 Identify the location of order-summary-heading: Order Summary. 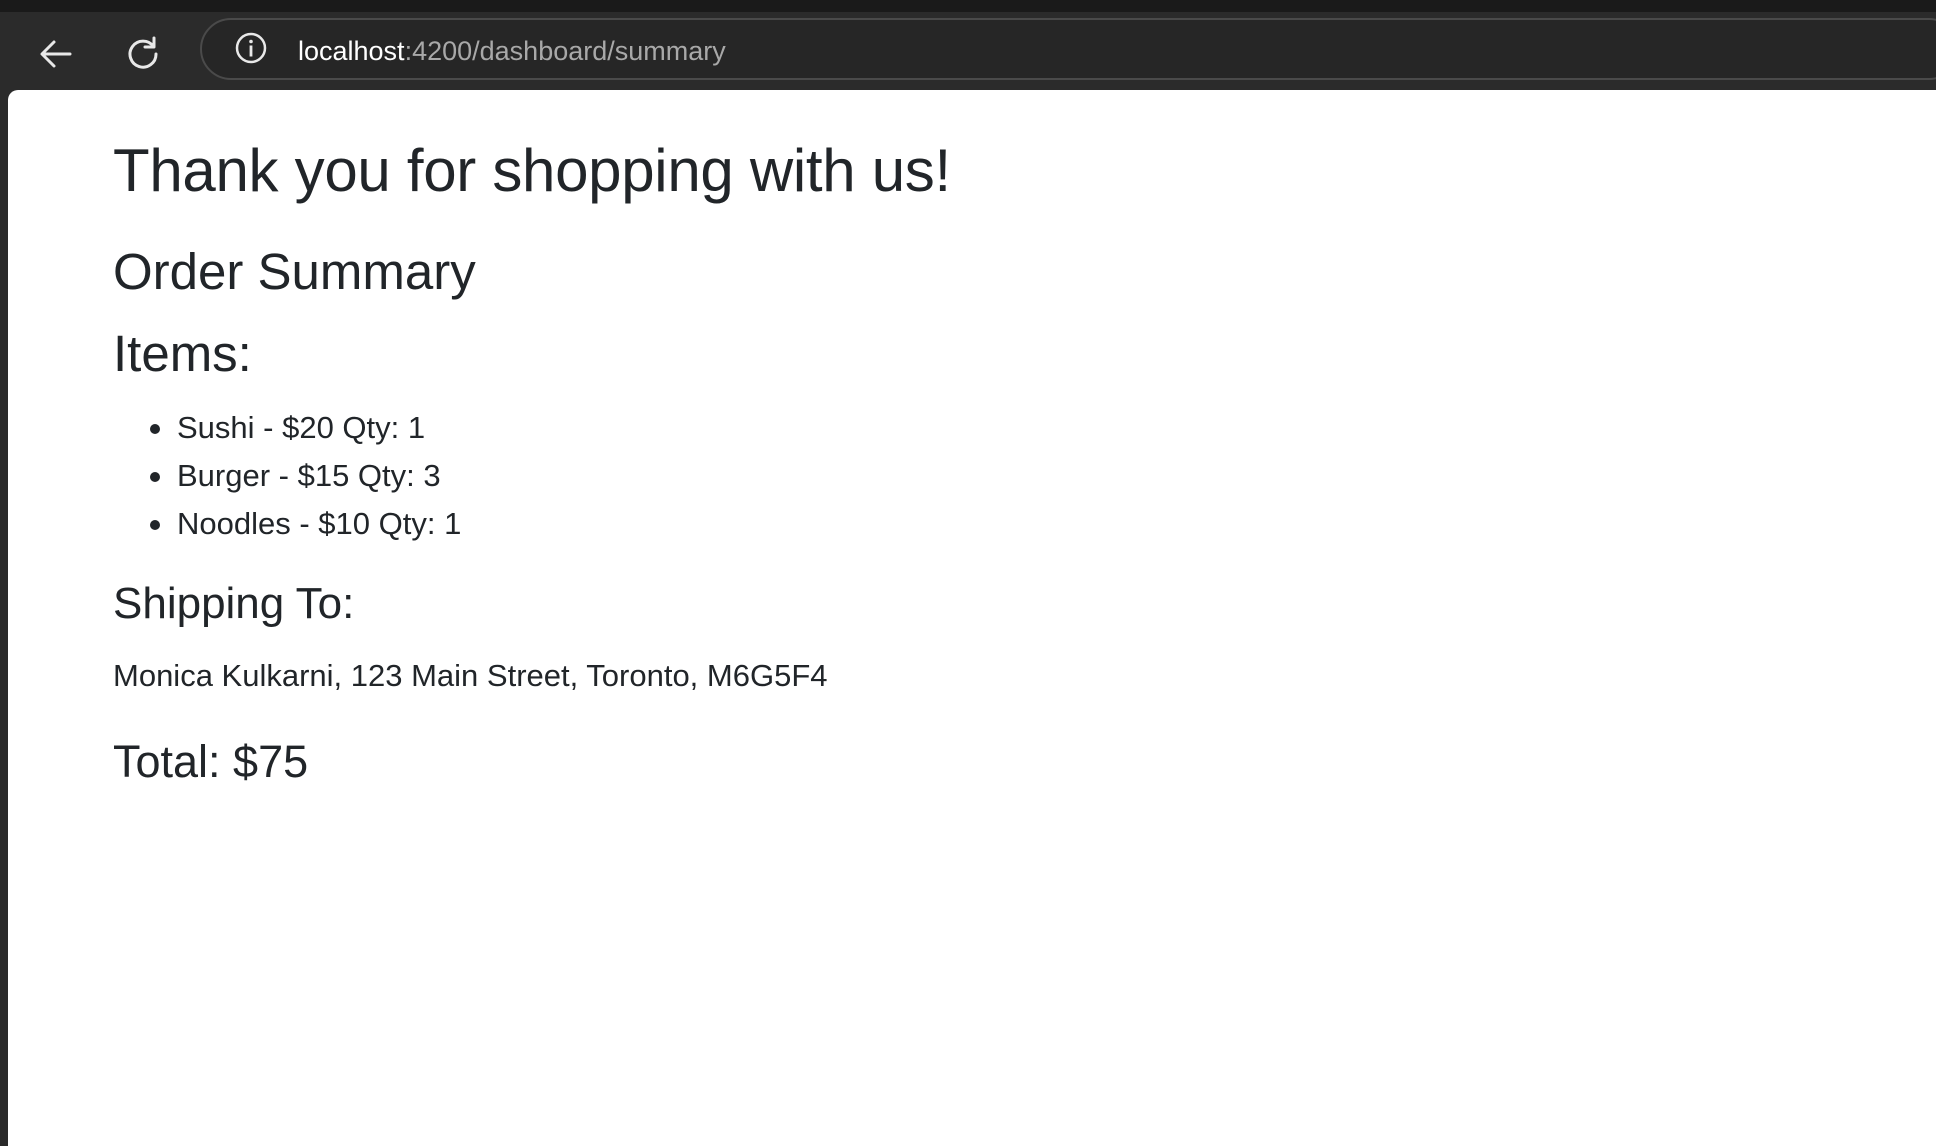
(294, 271).